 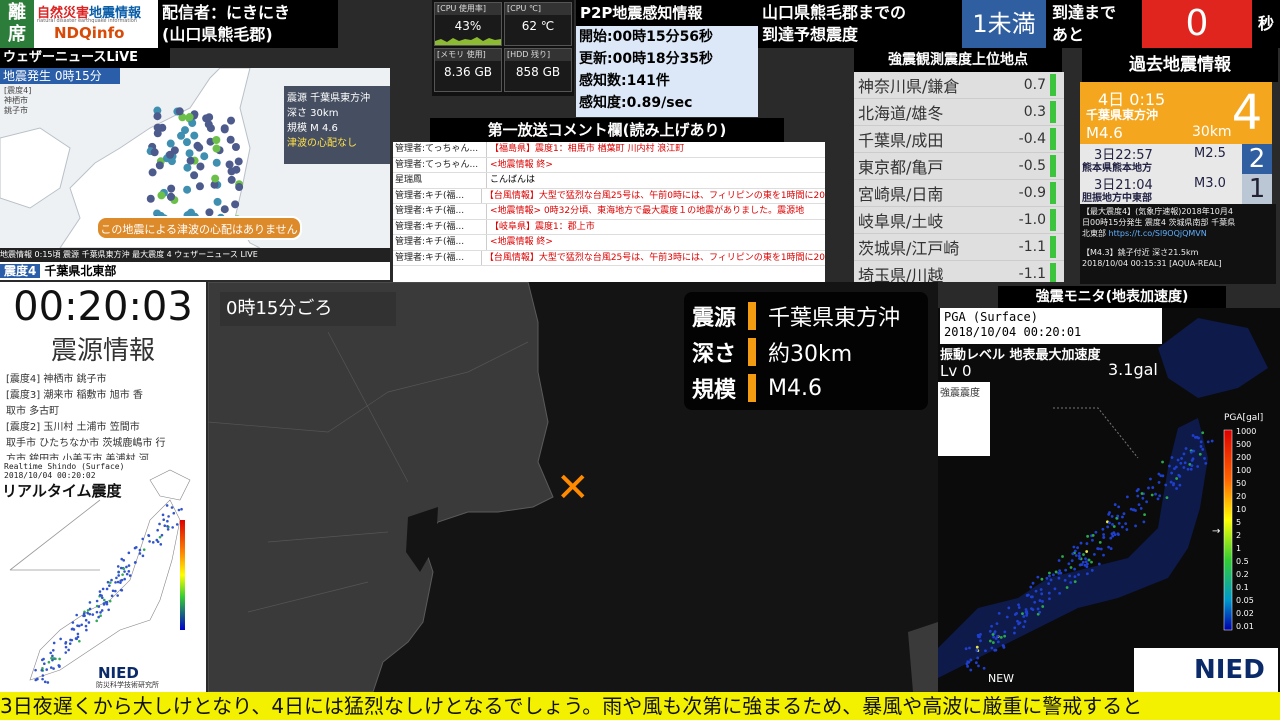 What do you see at coordinates (1206, 670) in the screenshot?
I see `nied-logo: NIED` at bounding box center [1206, 670].